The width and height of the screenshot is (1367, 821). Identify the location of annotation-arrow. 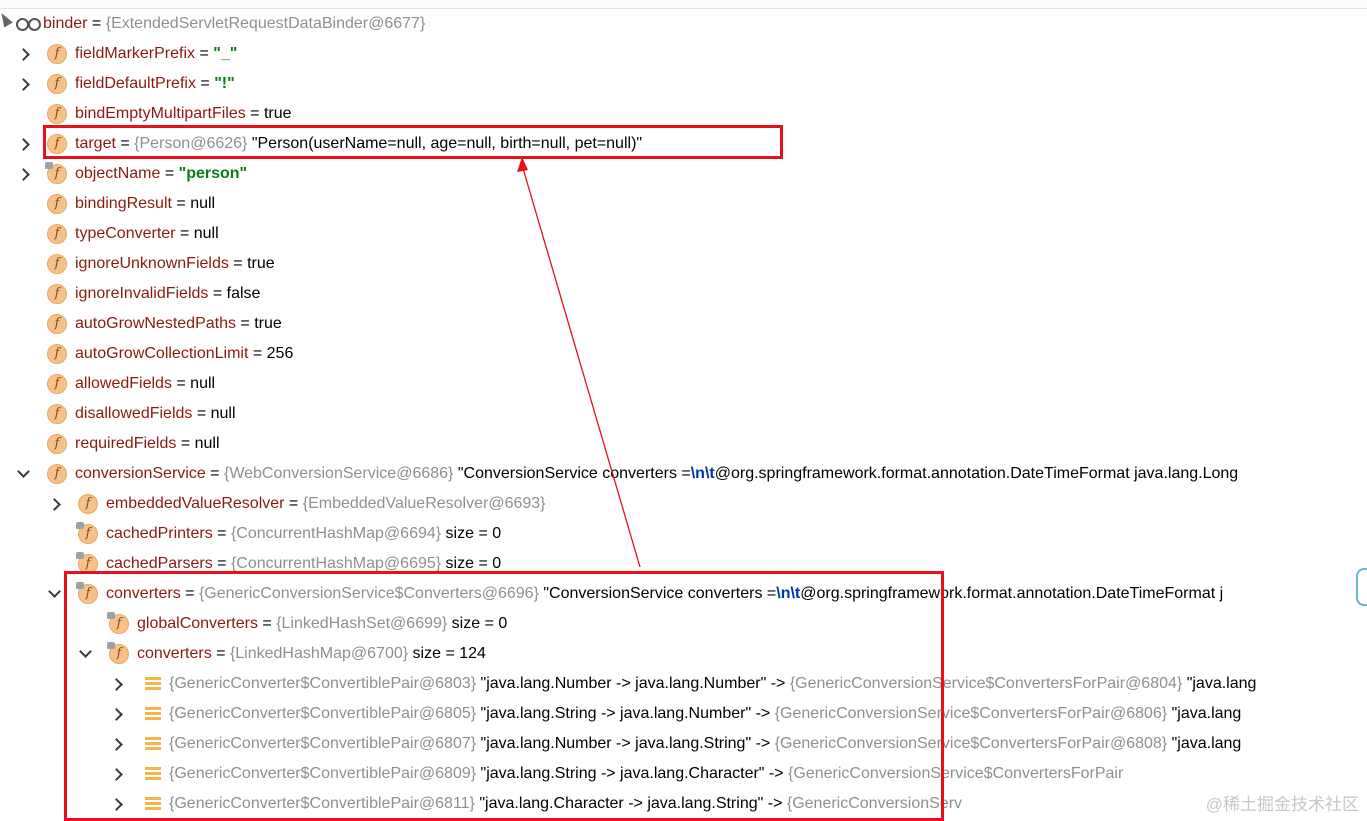
(579, 362).